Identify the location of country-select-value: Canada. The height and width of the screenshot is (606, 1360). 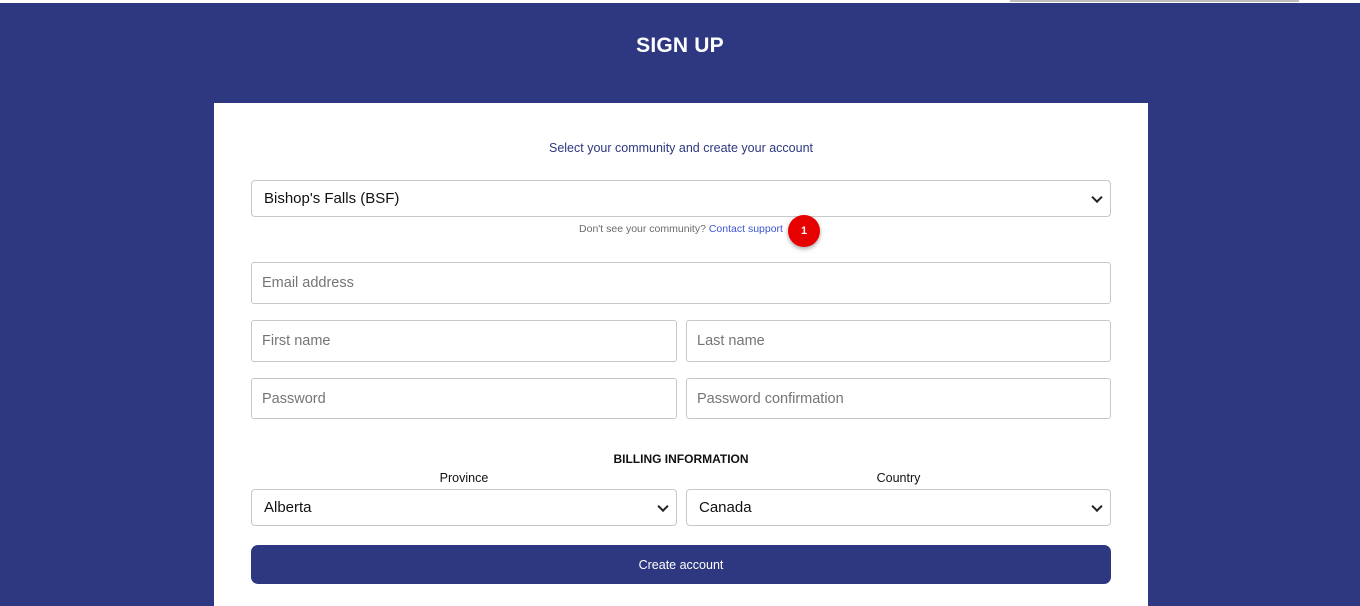
(725, 507).